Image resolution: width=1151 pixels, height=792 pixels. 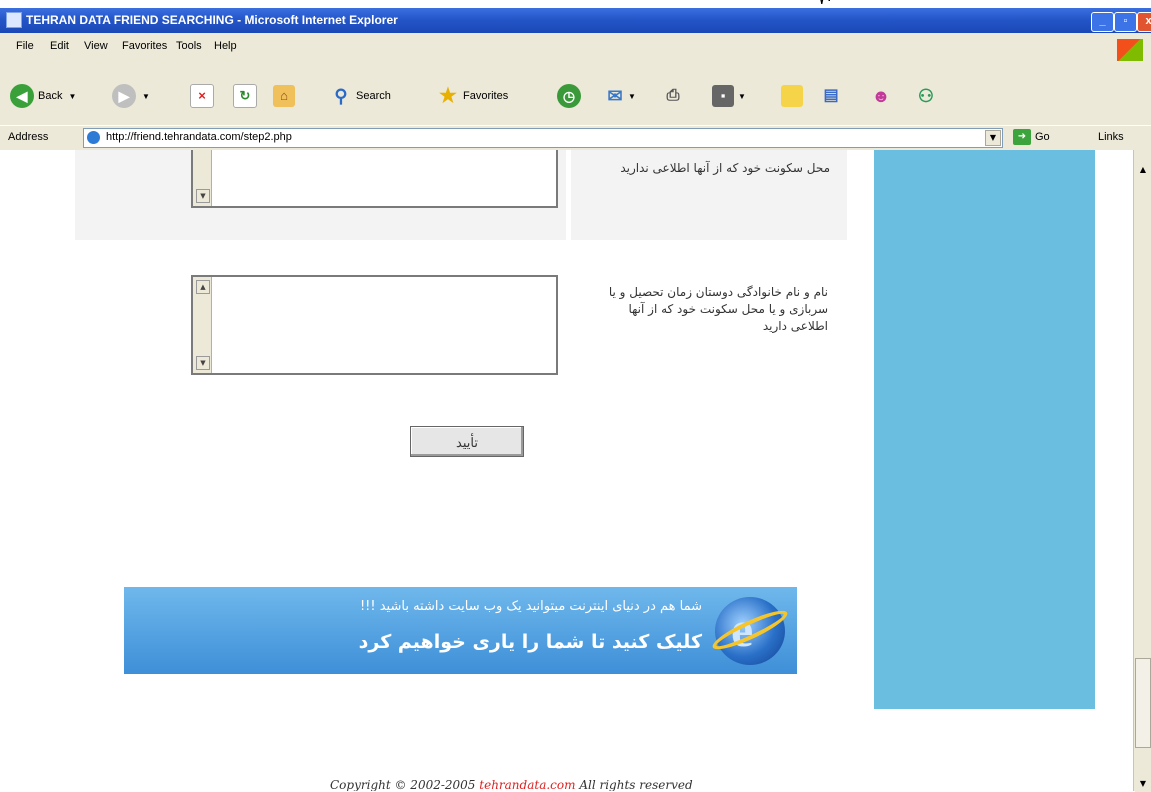 I want to click on minimize-button: _, so click(x=1102, y=22).